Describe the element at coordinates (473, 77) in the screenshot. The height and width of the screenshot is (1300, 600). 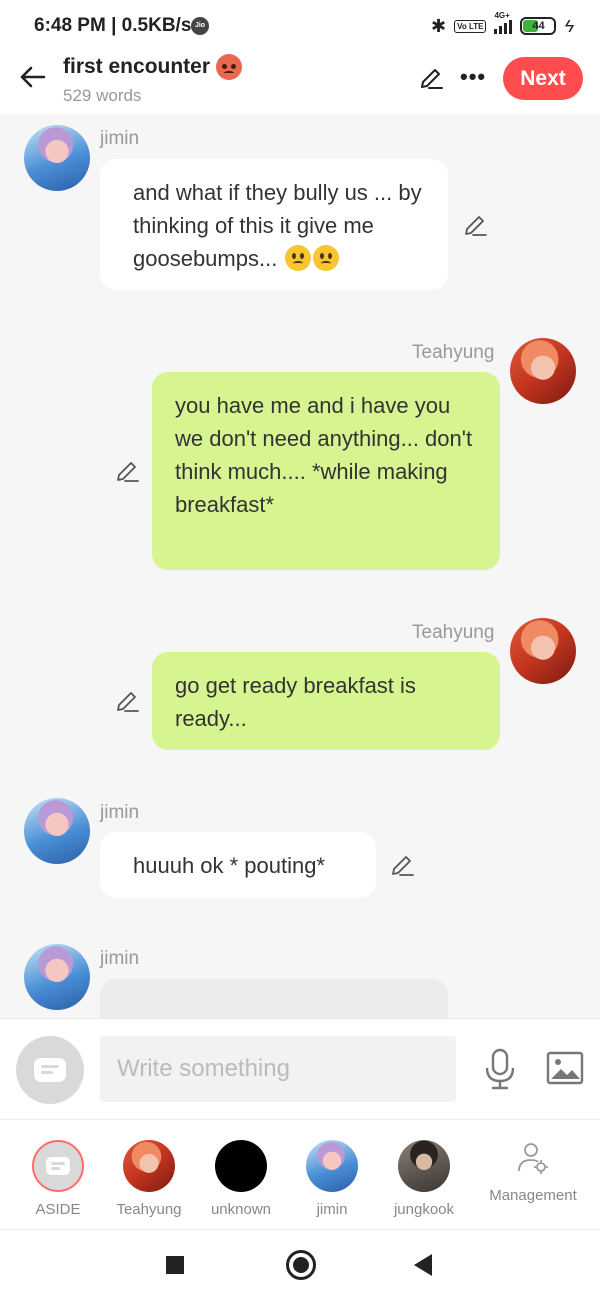
I see `more-options-icon: •••` at that location.